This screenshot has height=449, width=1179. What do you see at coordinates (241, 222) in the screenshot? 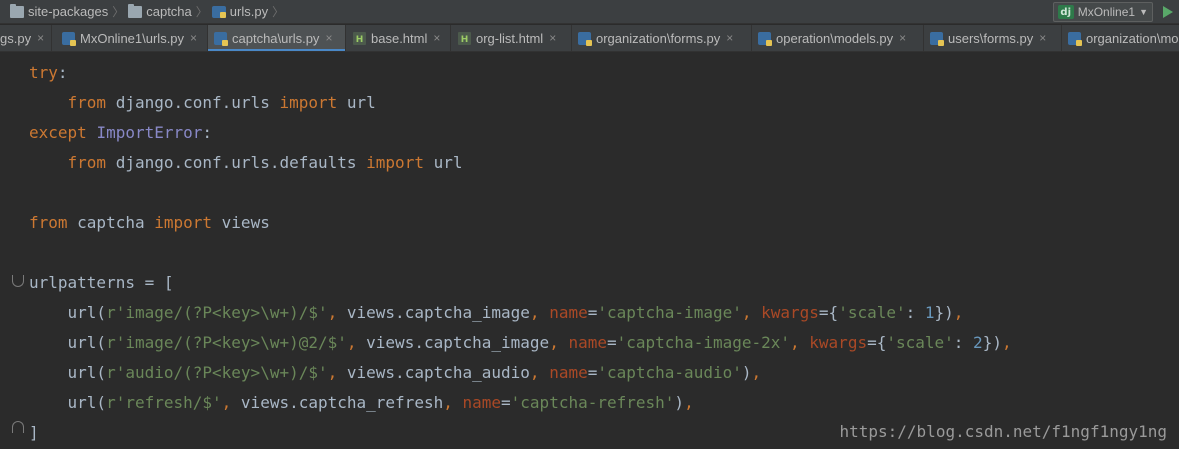
I see `code-token: views` at bounding box center [241, 222].